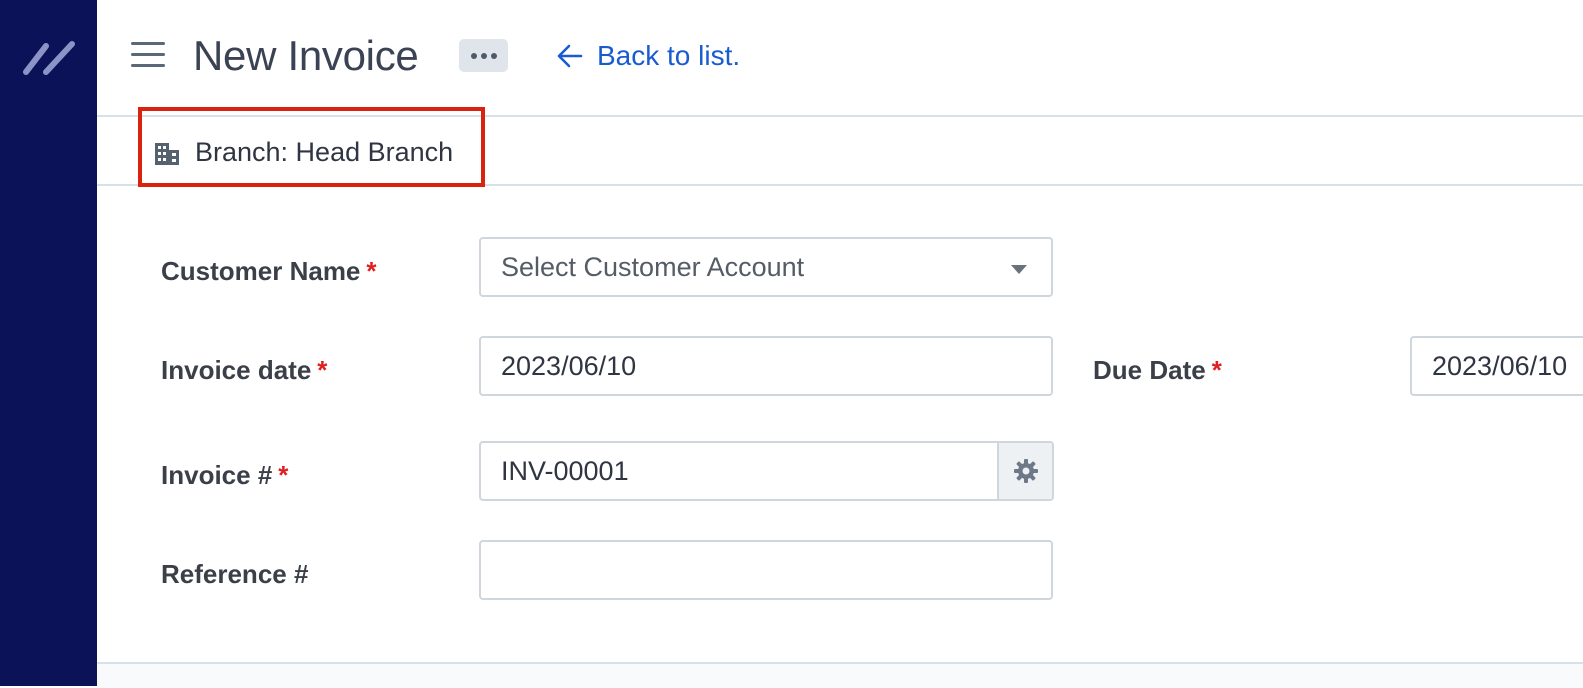 This screenshot has width=1583, height=688. I want to click on branch-selector: Branch: Head Branch, so click(303, 152).